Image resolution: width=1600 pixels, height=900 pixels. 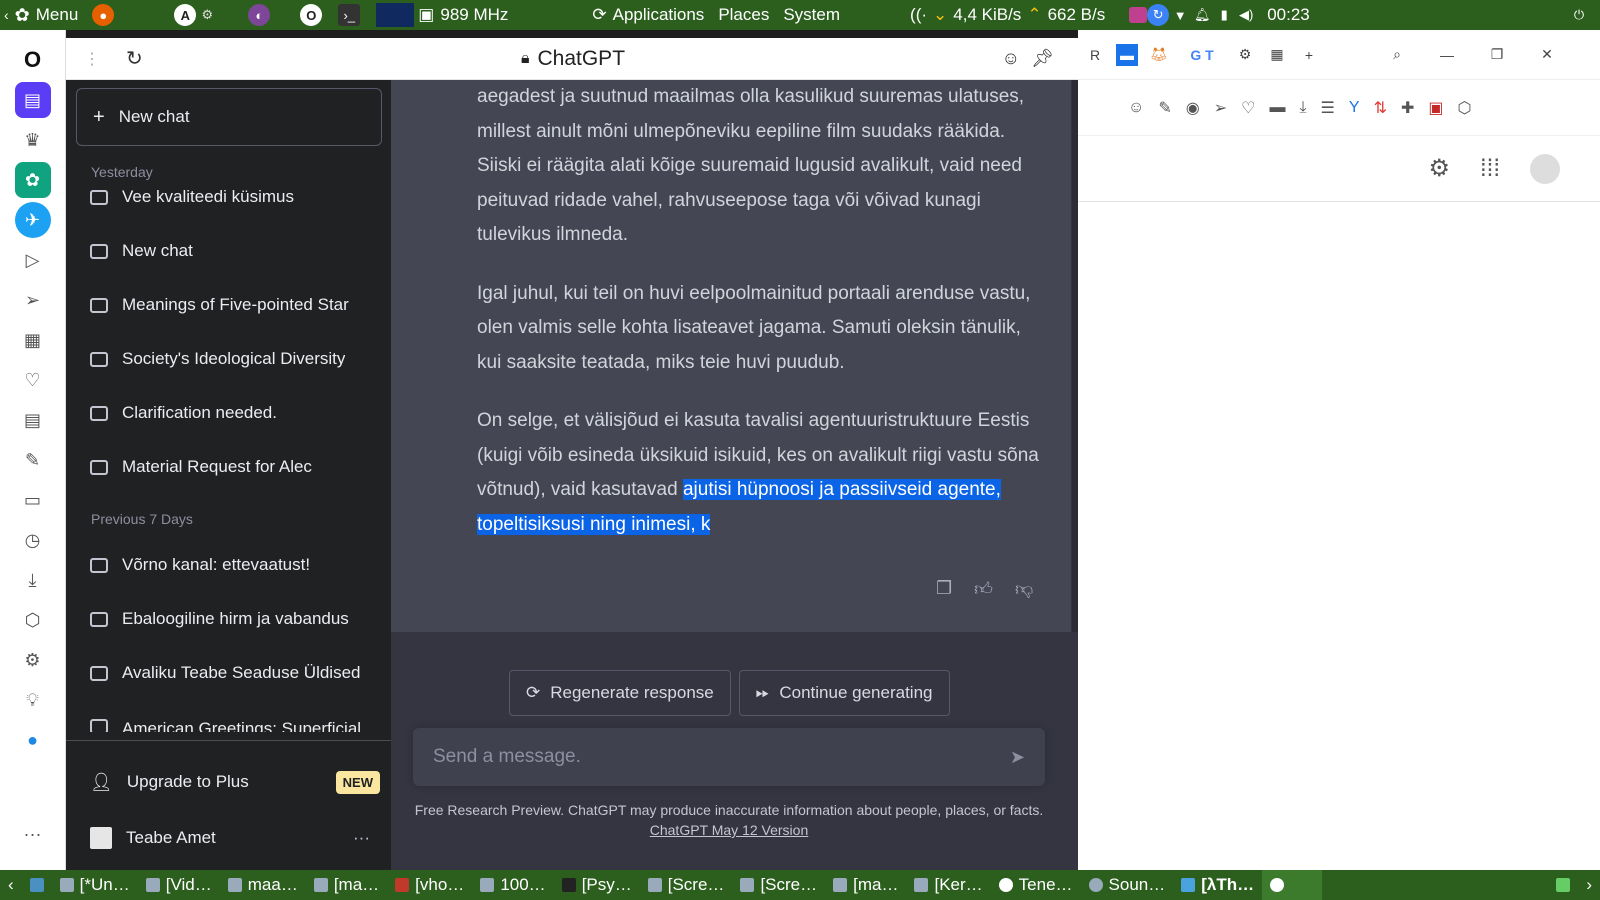 What do you see at coordinates (1075, 356) in the screenshot?
I see `chat-scrollbar` at bounding box center [1075, 356].